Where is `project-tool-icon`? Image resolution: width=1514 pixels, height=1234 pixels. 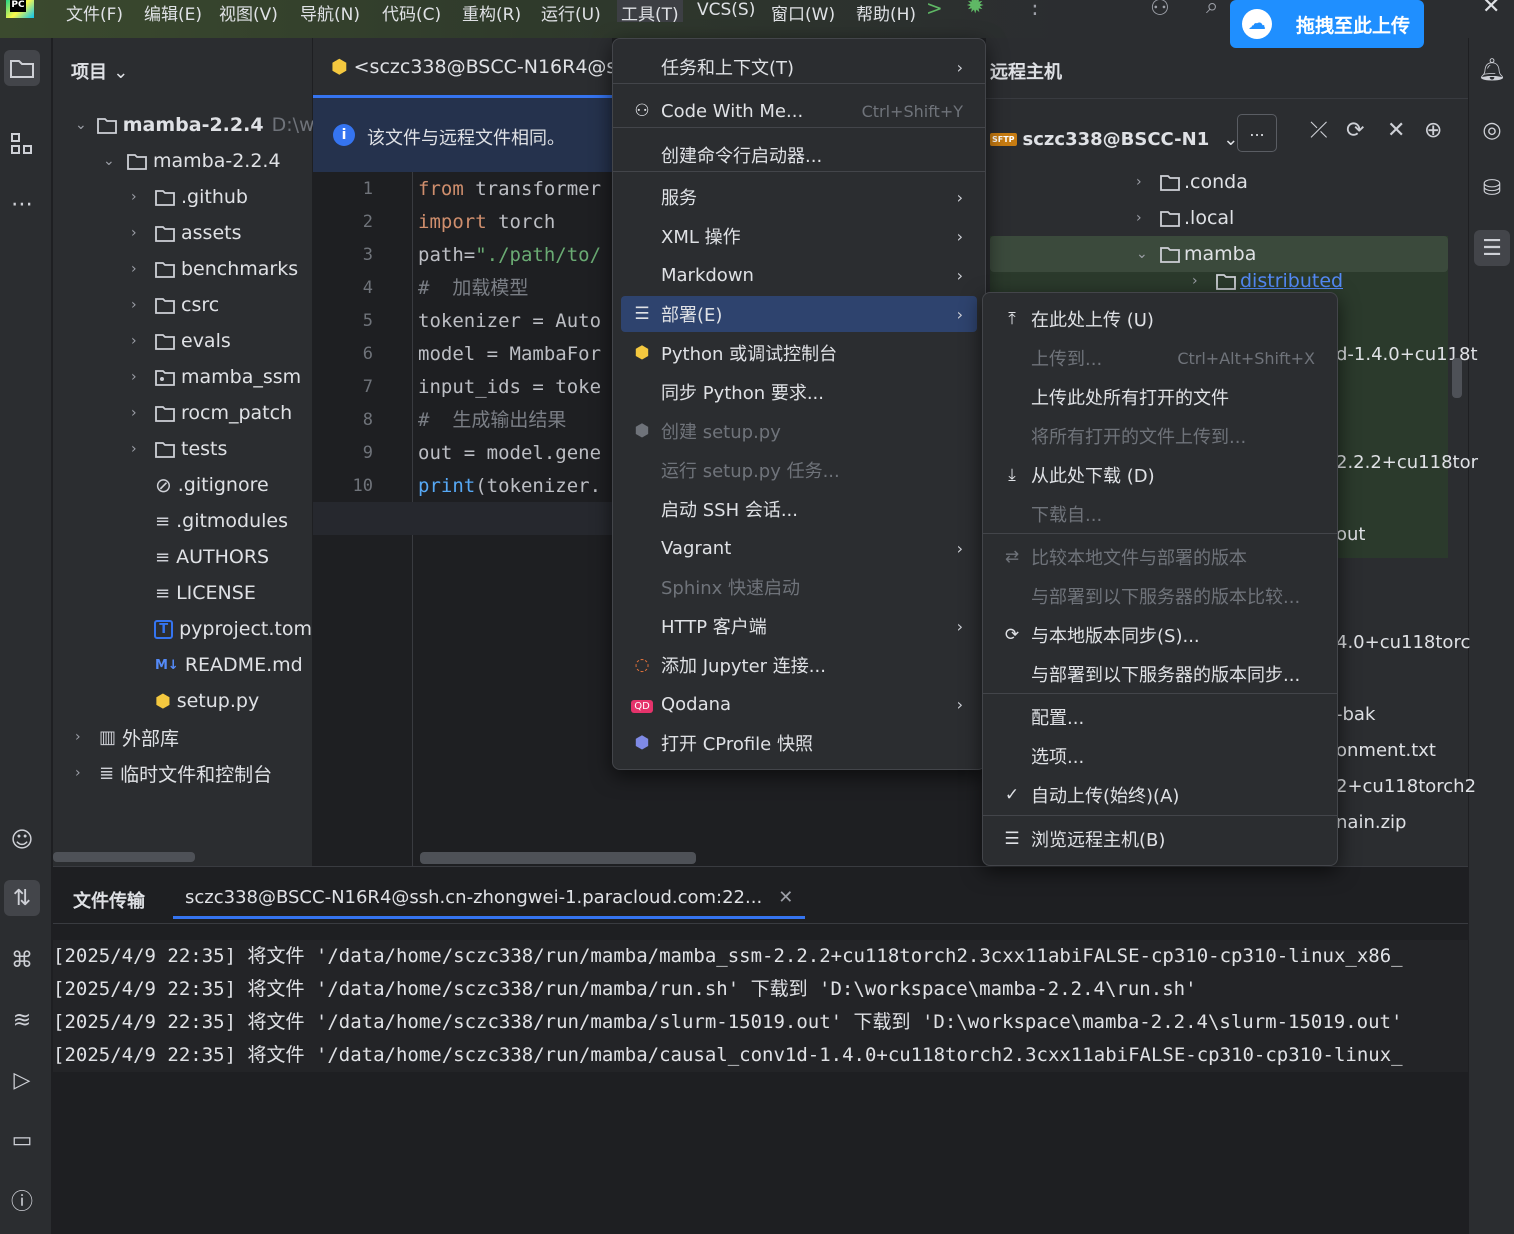 project-tool-icon is located at coordinates (22, 68).